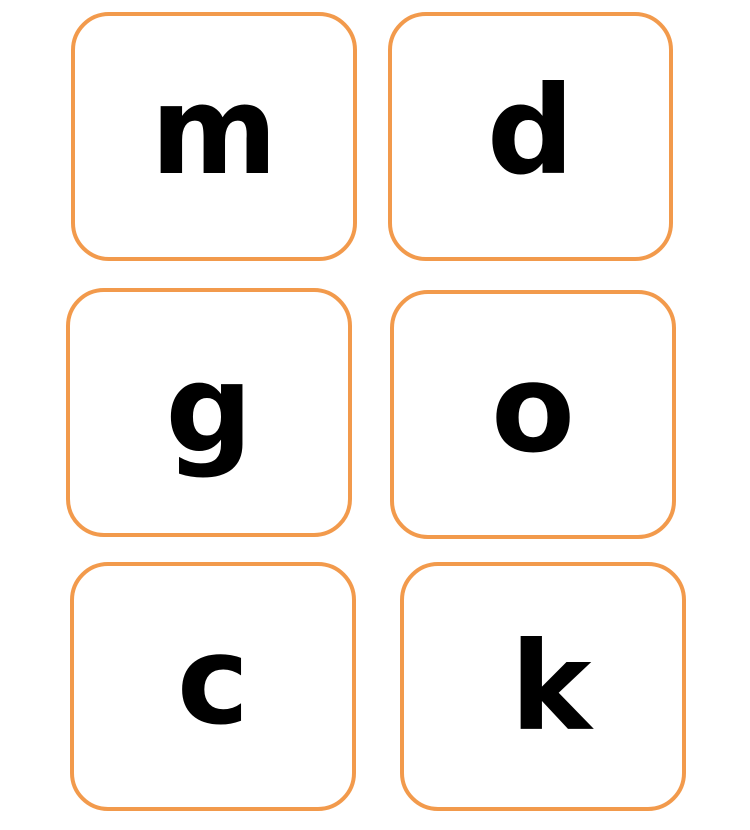 This screenshot has height=830, width=750. Describe the element at coordinates (530, 130) in the screenshot. I see `card-letter: d` at that location.